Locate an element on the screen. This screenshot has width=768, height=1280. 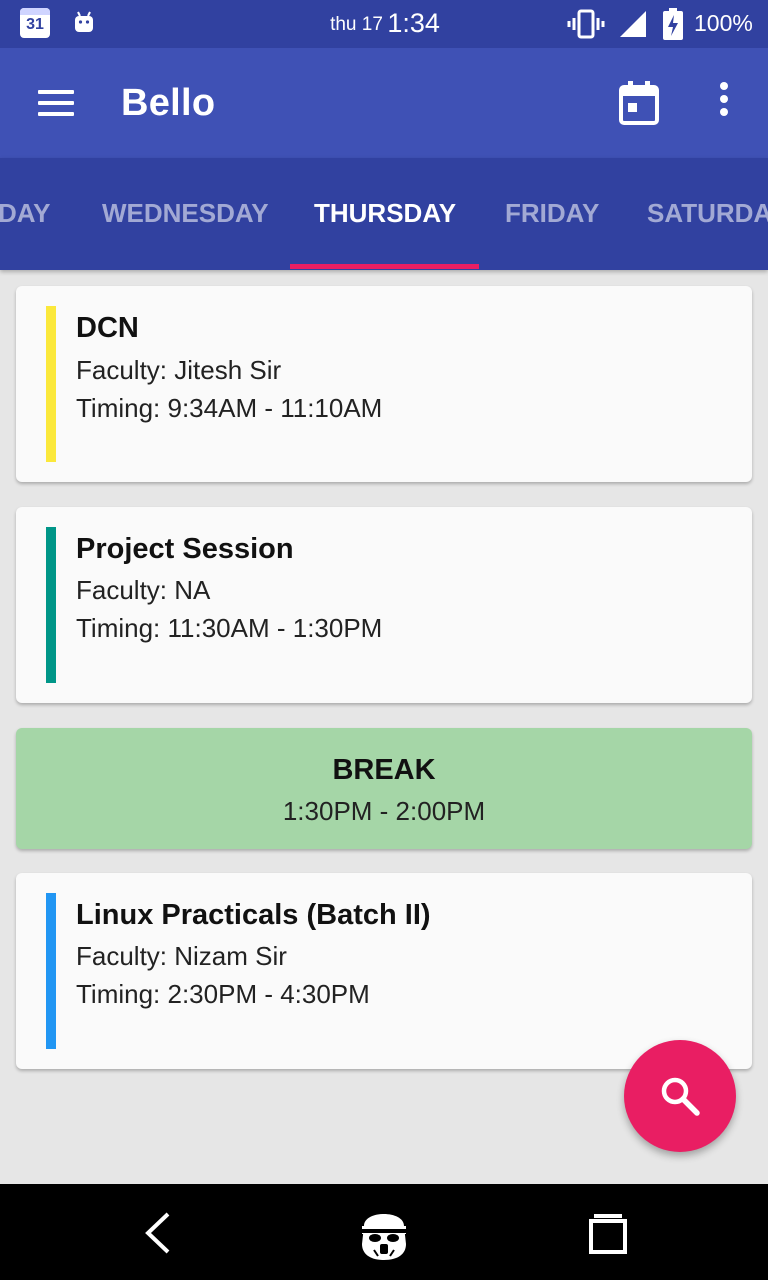
card-subject: Project Session is located at coordinates (185, 549).